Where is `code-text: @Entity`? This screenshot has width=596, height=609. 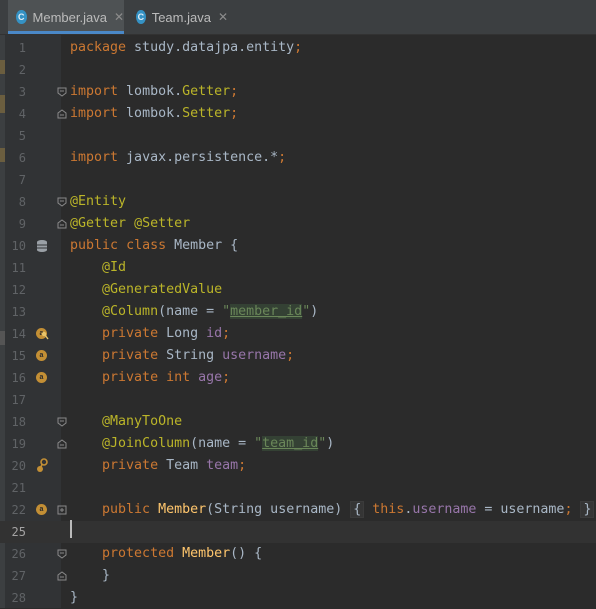 code-text: @Entity is located at coordinates (98, 201).